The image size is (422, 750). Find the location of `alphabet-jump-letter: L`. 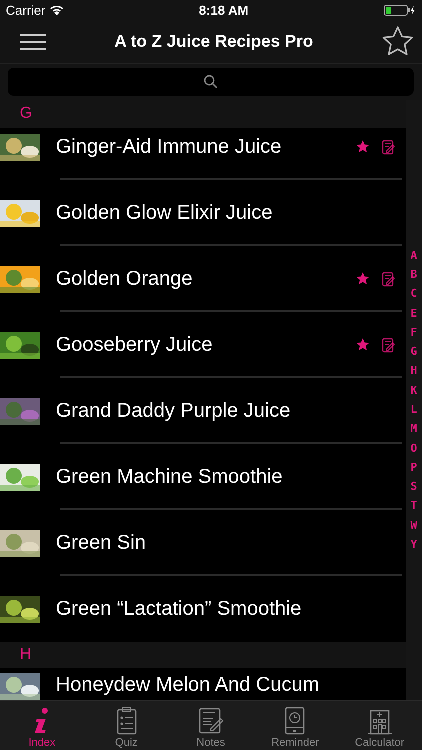

alphabet-jump-letter: L is located at coordinates (414, 410).